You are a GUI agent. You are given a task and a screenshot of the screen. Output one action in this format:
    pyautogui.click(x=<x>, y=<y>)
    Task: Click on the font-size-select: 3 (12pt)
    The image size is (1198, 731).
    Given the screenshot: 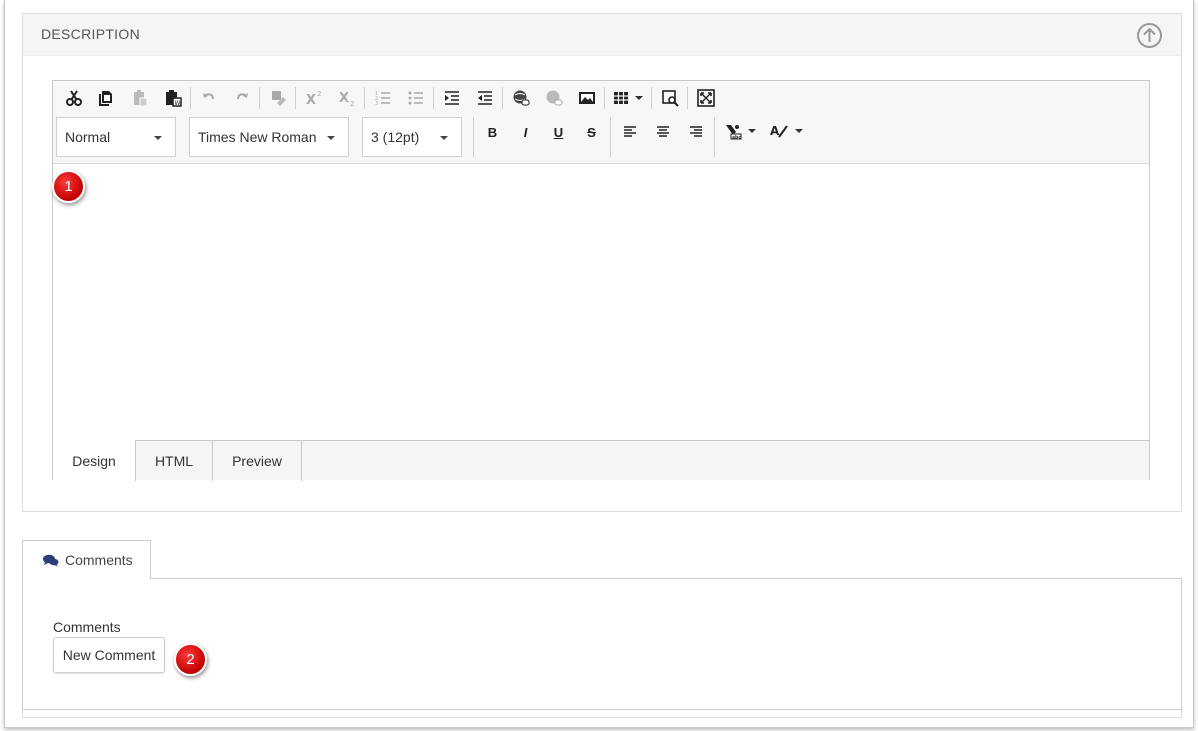 What is the action you would take?
    pyautogui.click(x=412, y=137)
    